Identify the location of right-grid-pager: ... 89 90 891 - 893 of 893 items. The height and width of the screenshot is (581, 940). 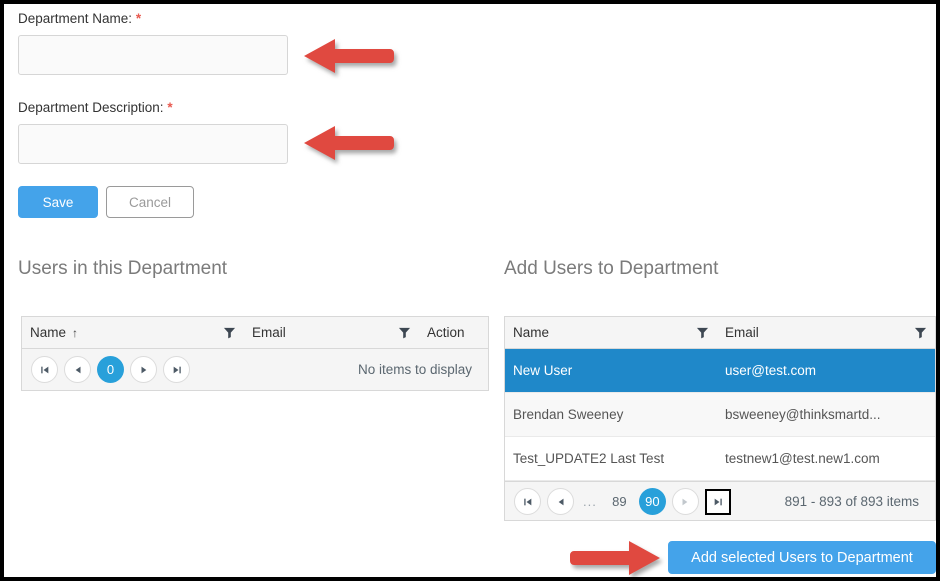
(720, 500).